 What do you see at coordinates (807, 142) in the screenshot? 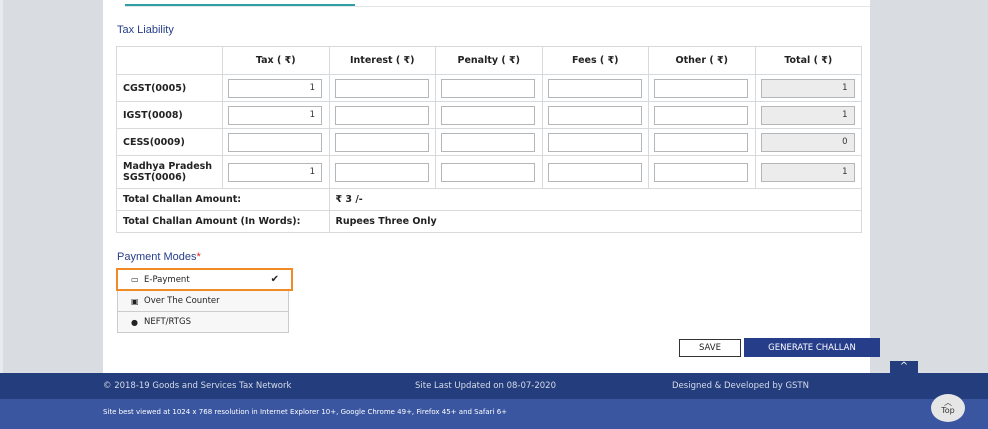
I see `total-field: 0` at bounding box center [807, 142].